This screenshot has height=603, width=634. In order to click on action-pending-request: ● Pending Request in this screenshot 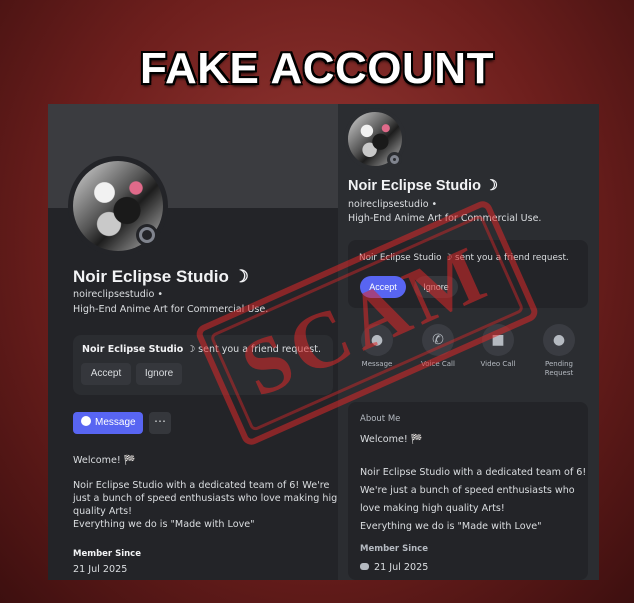, I will do `click(559, 351)`.